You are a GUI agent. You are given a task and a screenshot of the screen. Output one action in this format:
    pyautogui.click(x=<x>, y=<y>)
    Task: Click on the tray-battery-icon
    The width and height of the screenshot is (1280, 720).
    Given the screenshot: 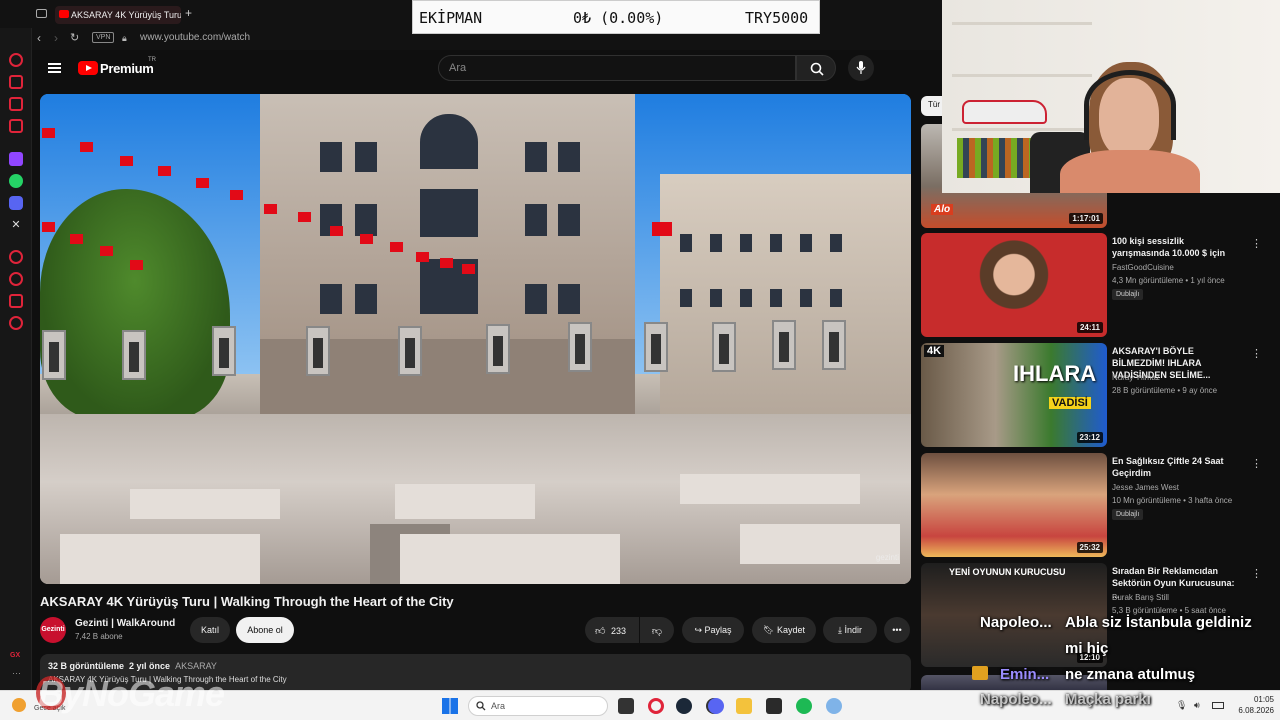 What is the action you would take?
    pyautogui.click(x=1218, y=705)
    